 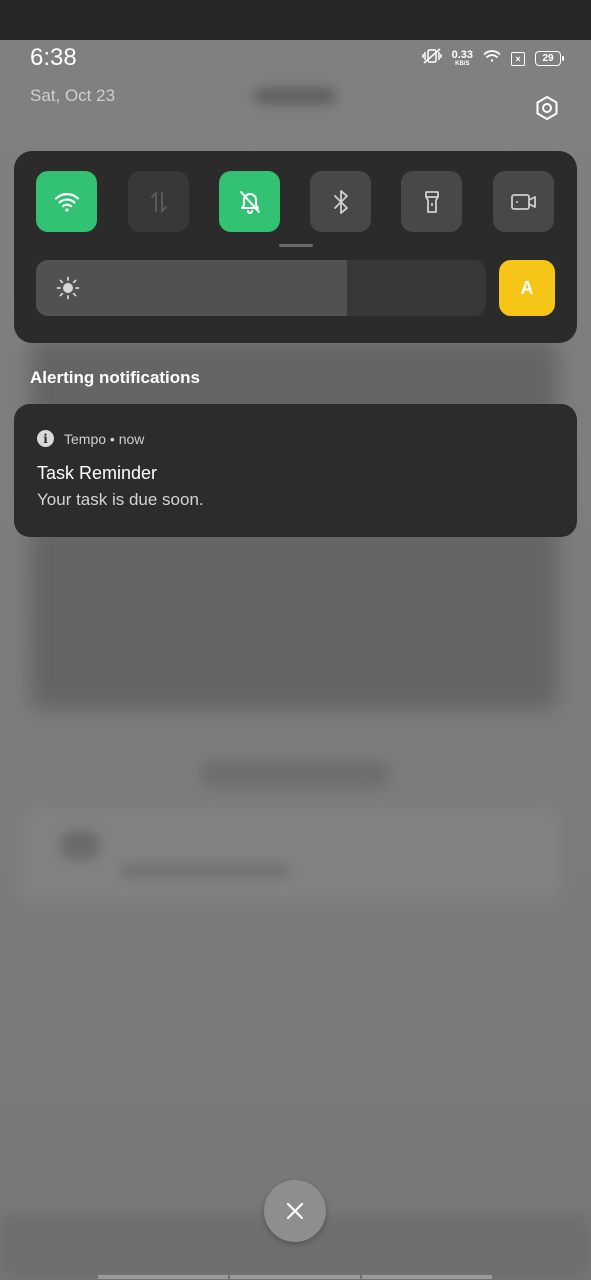 I want to click on notification-body: Your task is due soon., so click(x=120, y=499).